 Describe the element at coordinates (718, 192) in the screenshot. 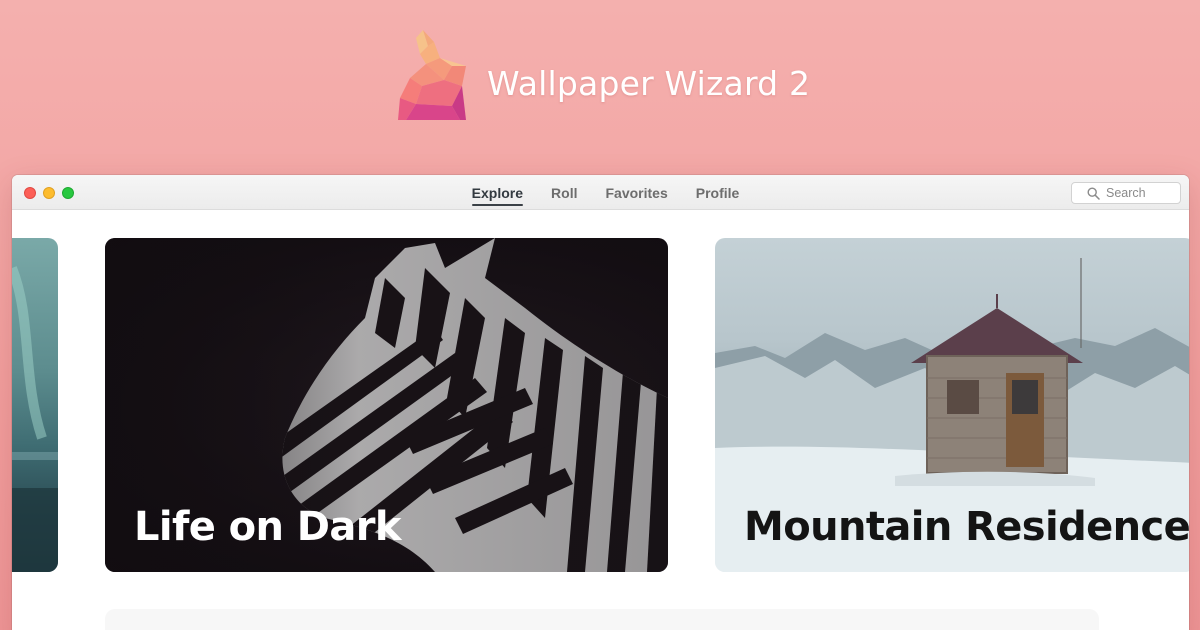

I see `tab-profile: Profile` at that location.